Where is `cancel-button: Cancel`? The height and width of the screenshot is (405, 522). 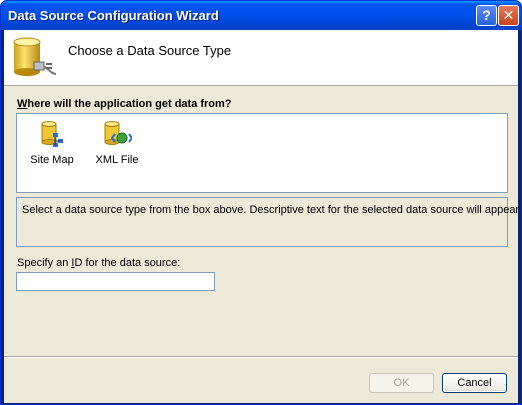
cancel-button: Cancel is located at coordinates (474, 383).